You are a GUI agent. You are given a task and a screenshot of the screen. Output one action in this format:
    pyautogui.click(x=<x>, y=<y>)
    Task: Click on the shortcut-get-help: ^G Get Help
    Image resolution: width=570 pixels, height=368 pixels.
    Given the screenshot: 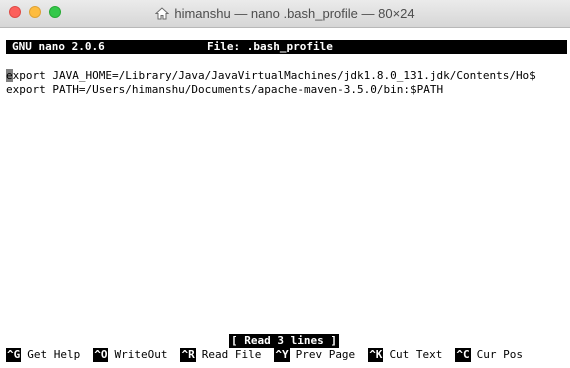 What is the action you would take?
    pyautogui.click(x=43, y=355)
    